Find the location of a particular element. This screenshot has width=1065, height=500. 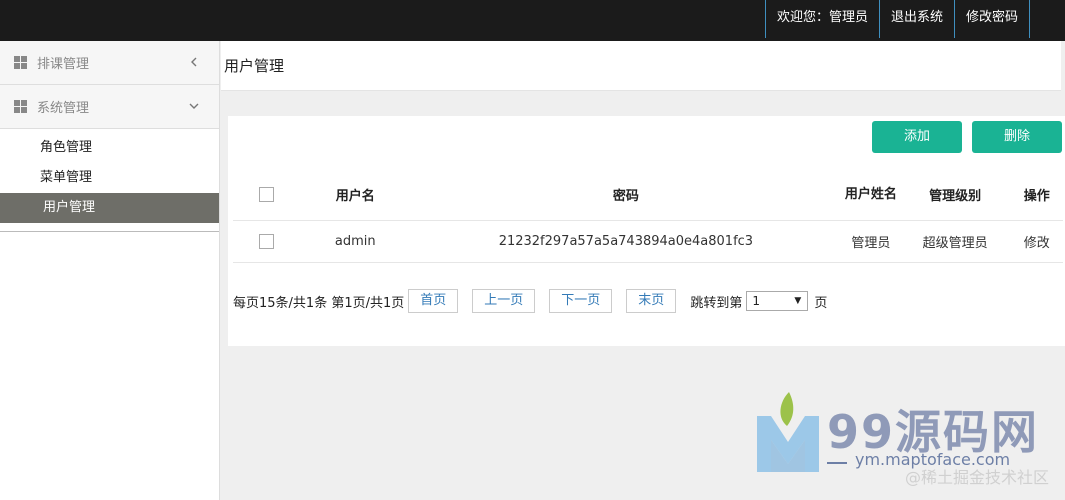

delete-button: 删除 is located at coordinates (1017, 137).